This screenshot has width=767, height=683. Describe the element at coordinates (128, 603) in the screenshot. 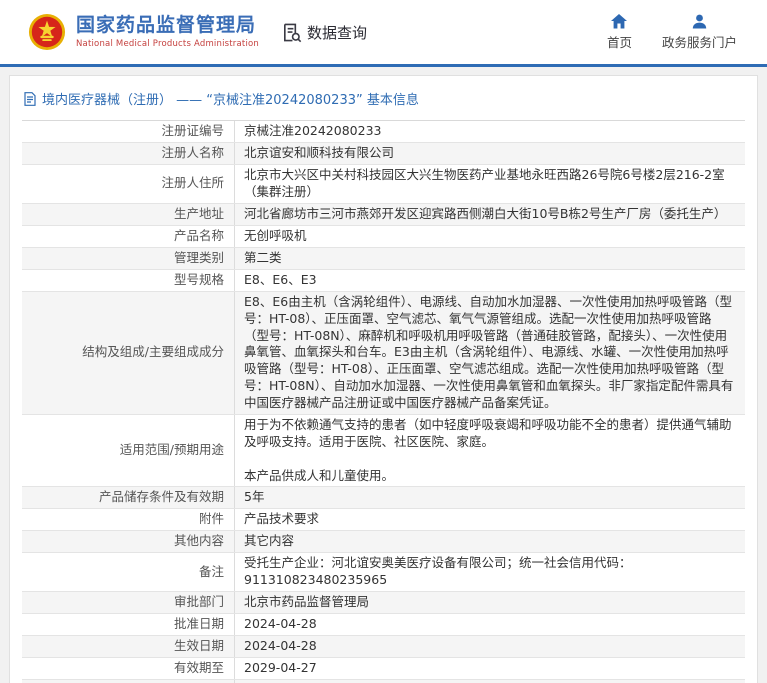

I see `row-label: 审批部门` at that location.